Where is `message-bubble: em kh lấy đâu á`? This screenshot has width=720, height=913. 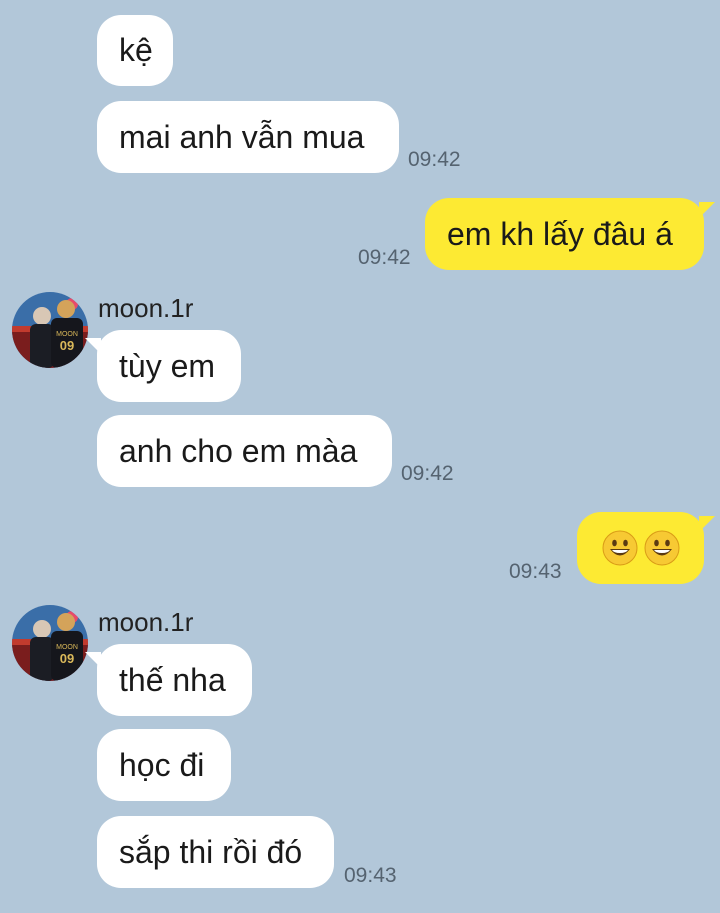 message-bubble: em kh lấy đâu á is located at coordinates (570, 234).